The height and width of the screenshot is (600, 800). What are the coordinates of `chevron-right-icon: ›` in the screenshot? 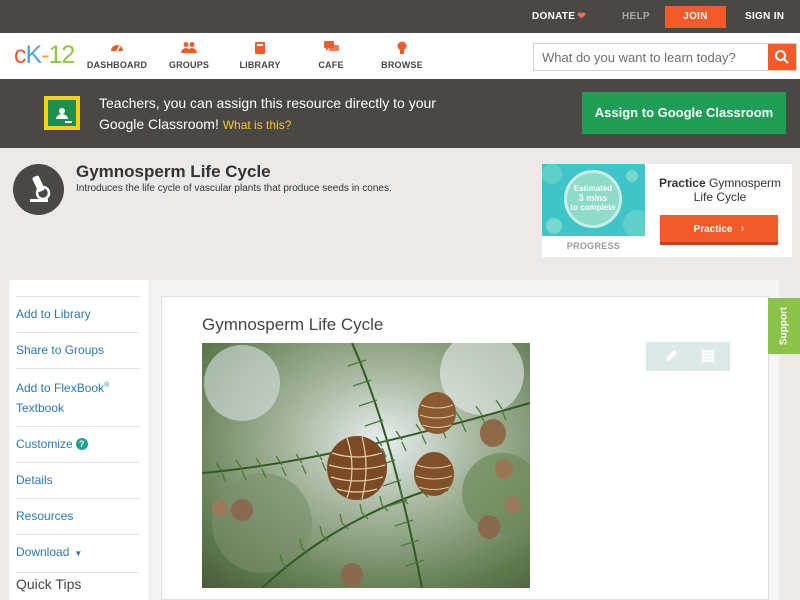 It's located at (742, 228).